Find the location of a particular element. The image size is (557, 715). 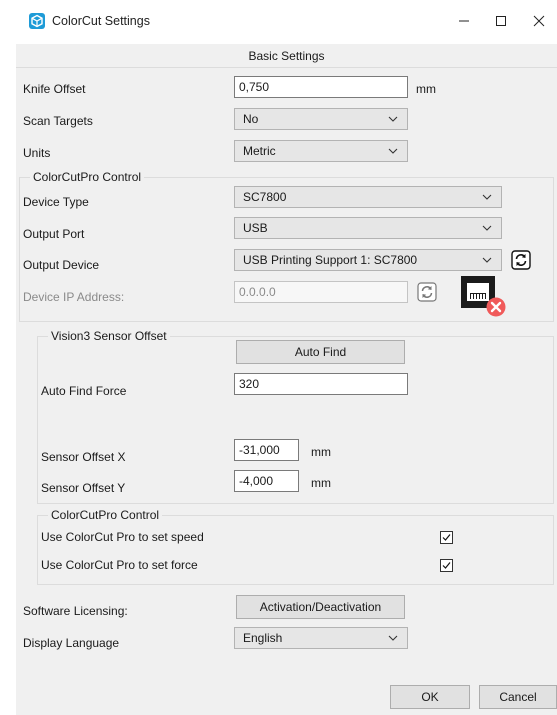

minimize-icon is located at coordinates (464, 21).